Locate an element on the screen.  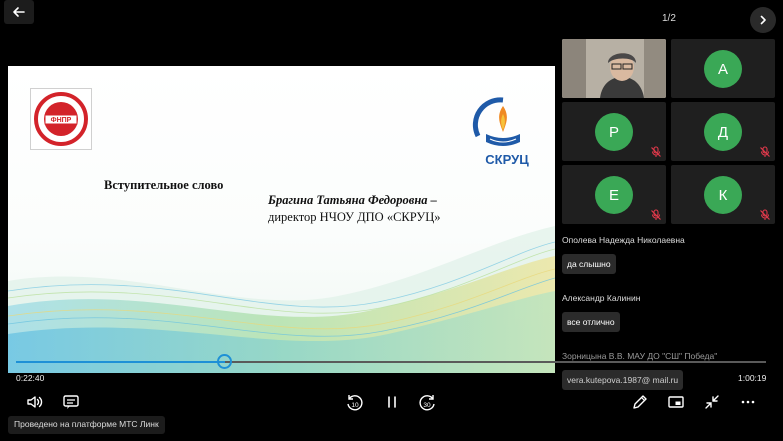
chevron-right-icon is located at coordinates (763, 20).